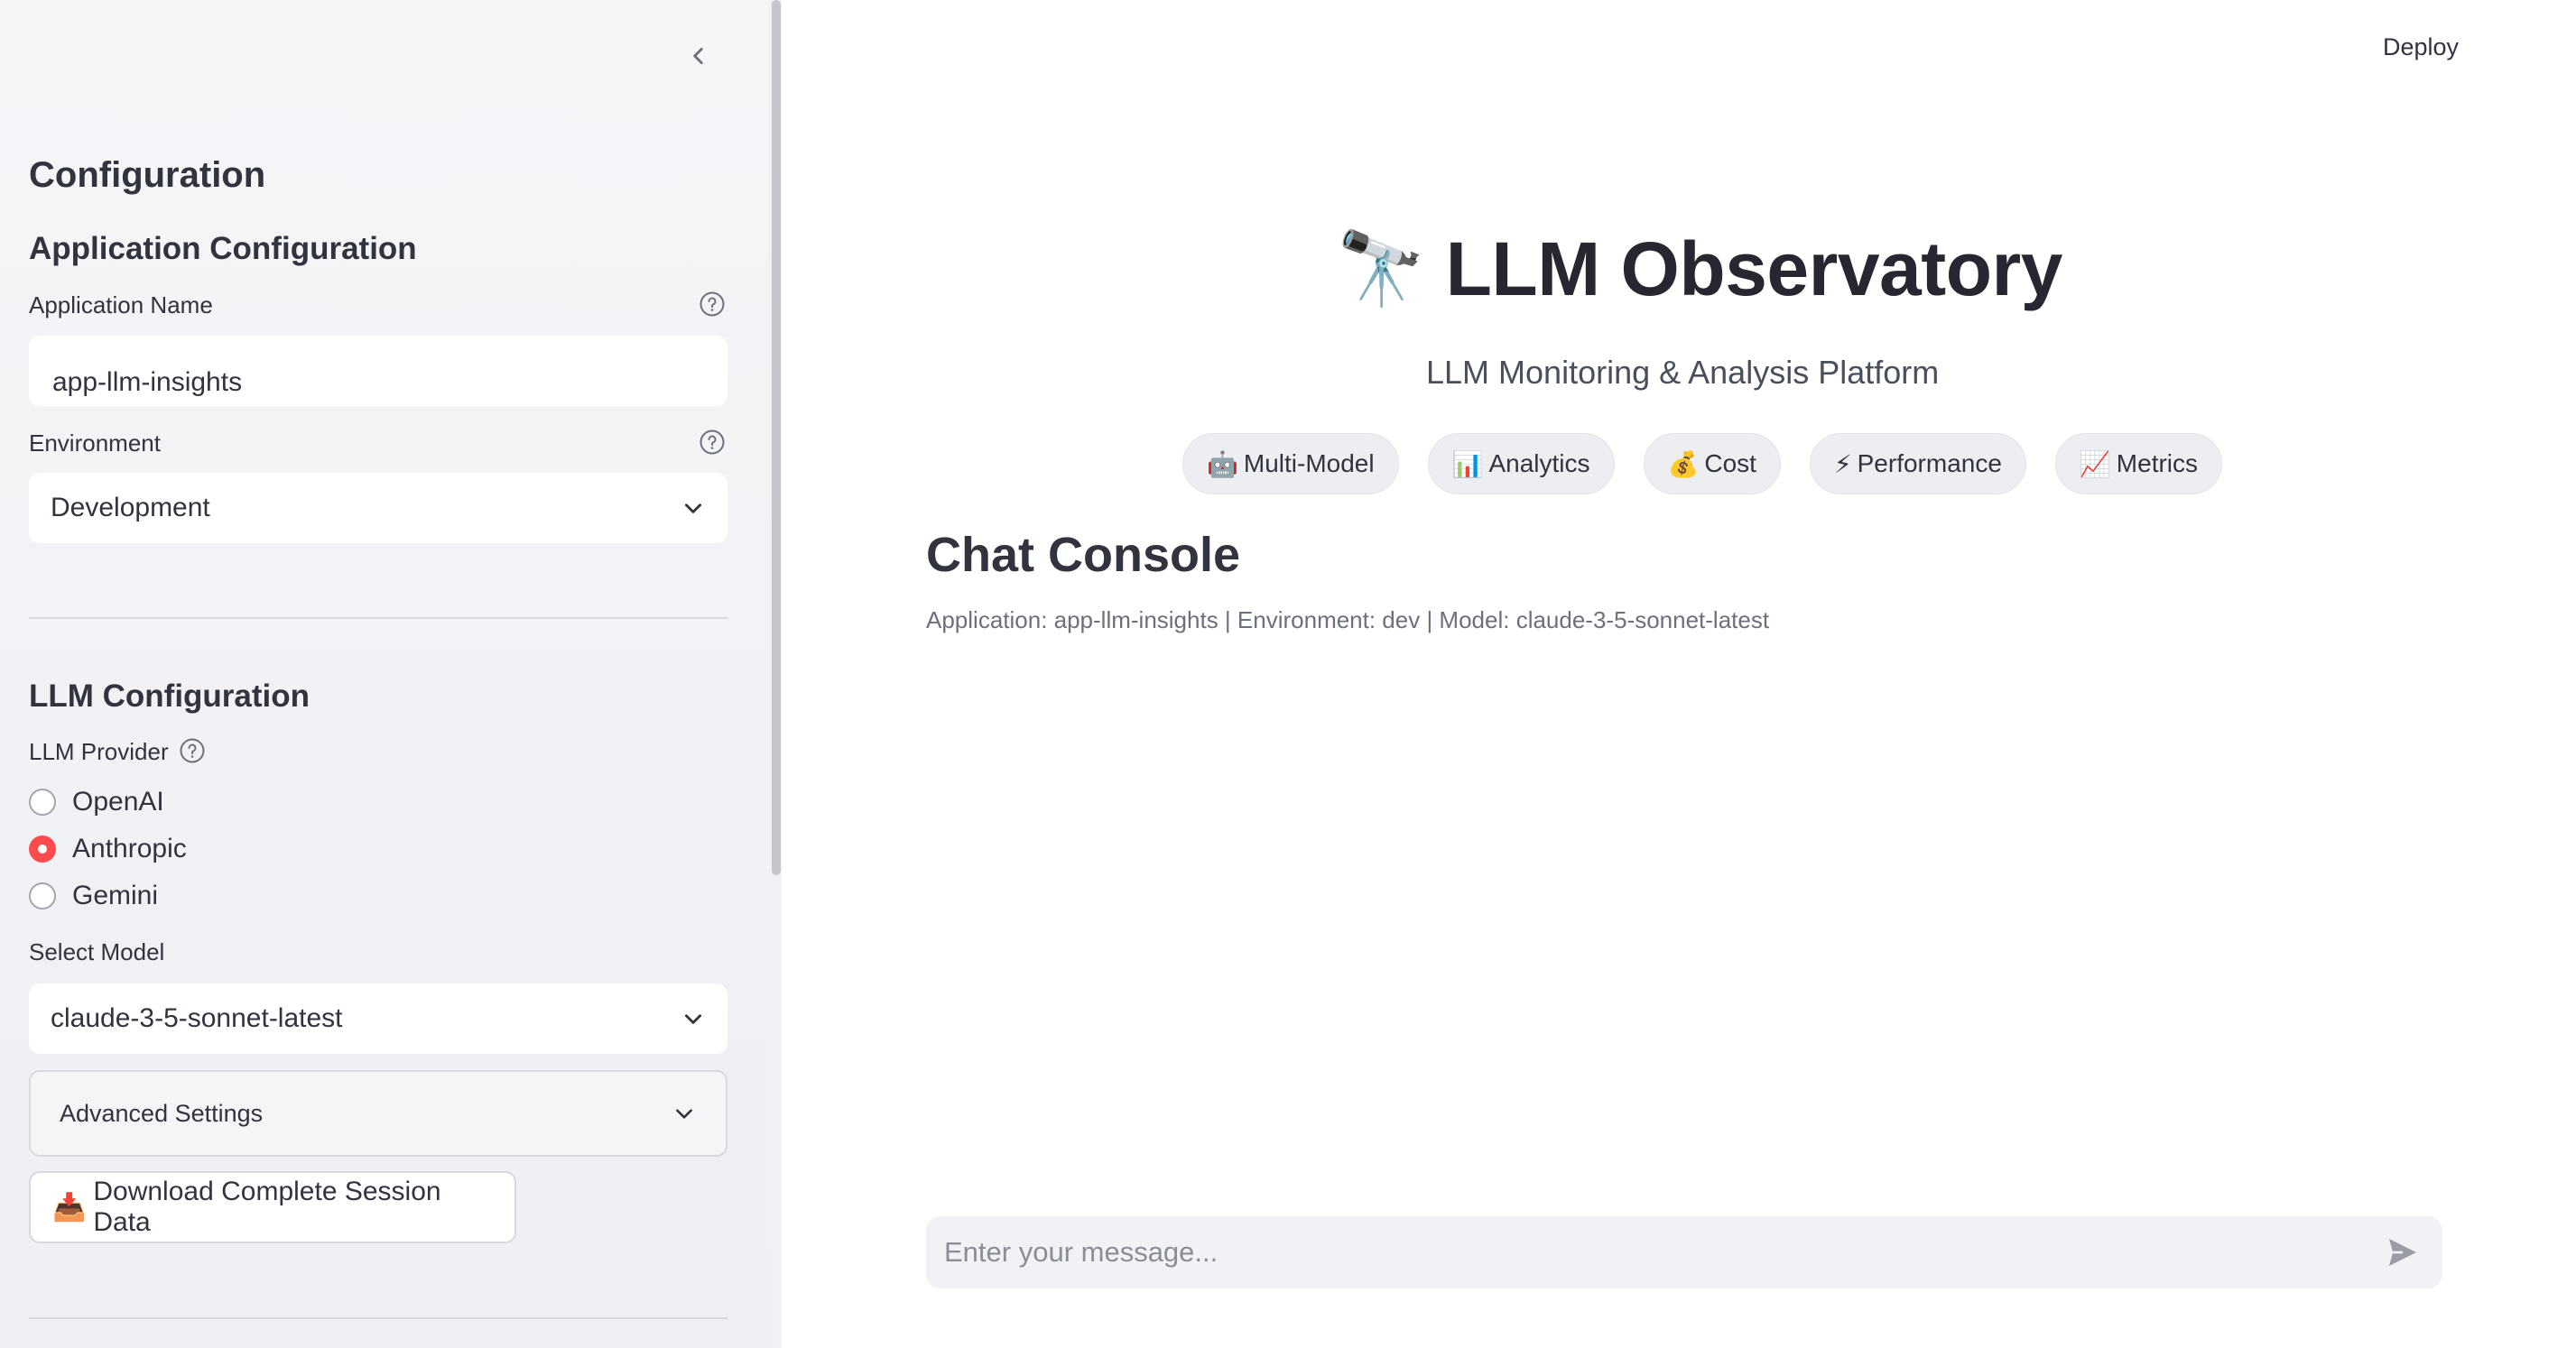 The width and height of the screenshot is (2576, 1348). Describe the element at coordinates (1309, 463) in the screenshot. I see `badge-label: Multi-Model` at that location.